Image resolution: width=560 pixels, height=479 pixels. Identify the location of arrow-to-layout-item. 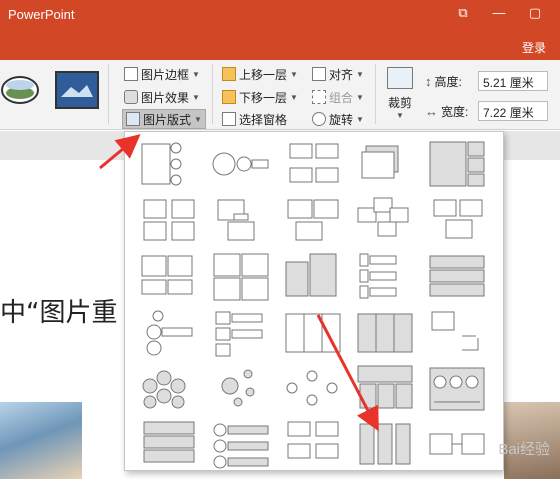
(347, 373).